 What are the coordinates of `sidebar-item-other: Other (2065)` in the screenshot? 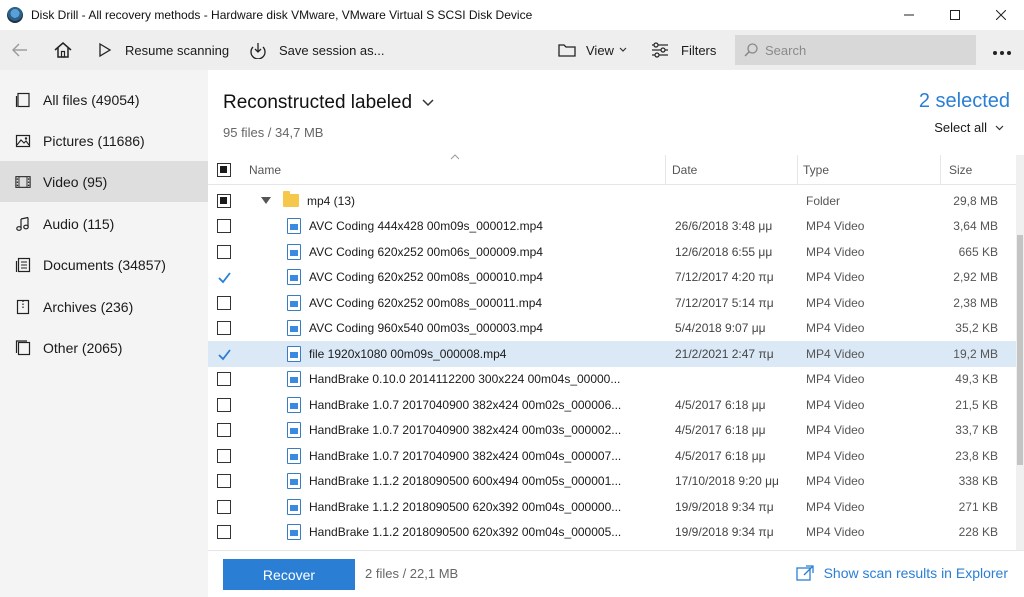 It's located at (104, 347).